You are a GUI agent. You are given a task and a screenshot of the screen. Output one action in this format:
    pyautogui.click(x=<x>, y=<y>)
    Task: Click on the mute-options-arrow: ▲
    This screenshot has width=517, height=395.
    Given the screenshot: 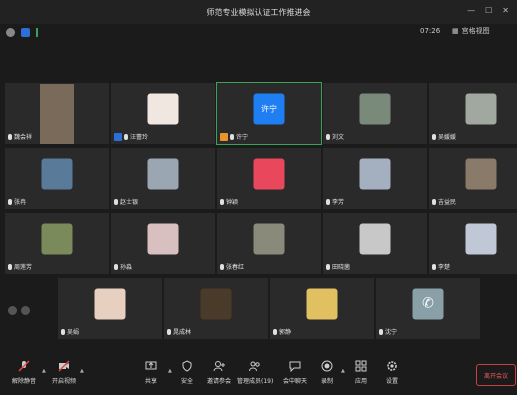 What is the action you would take?
    pyautogui.click(x=44, y=371)
    